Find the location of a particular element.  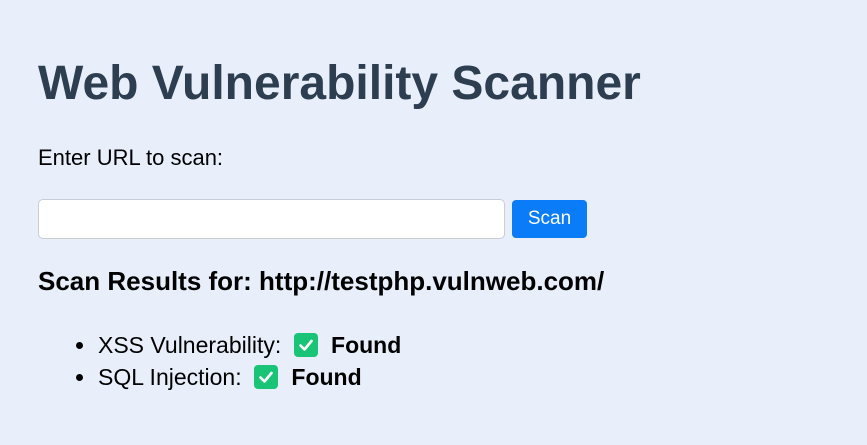

result-item-xss: XSS Vulnerability: Found is located at coordinates (219, 345).